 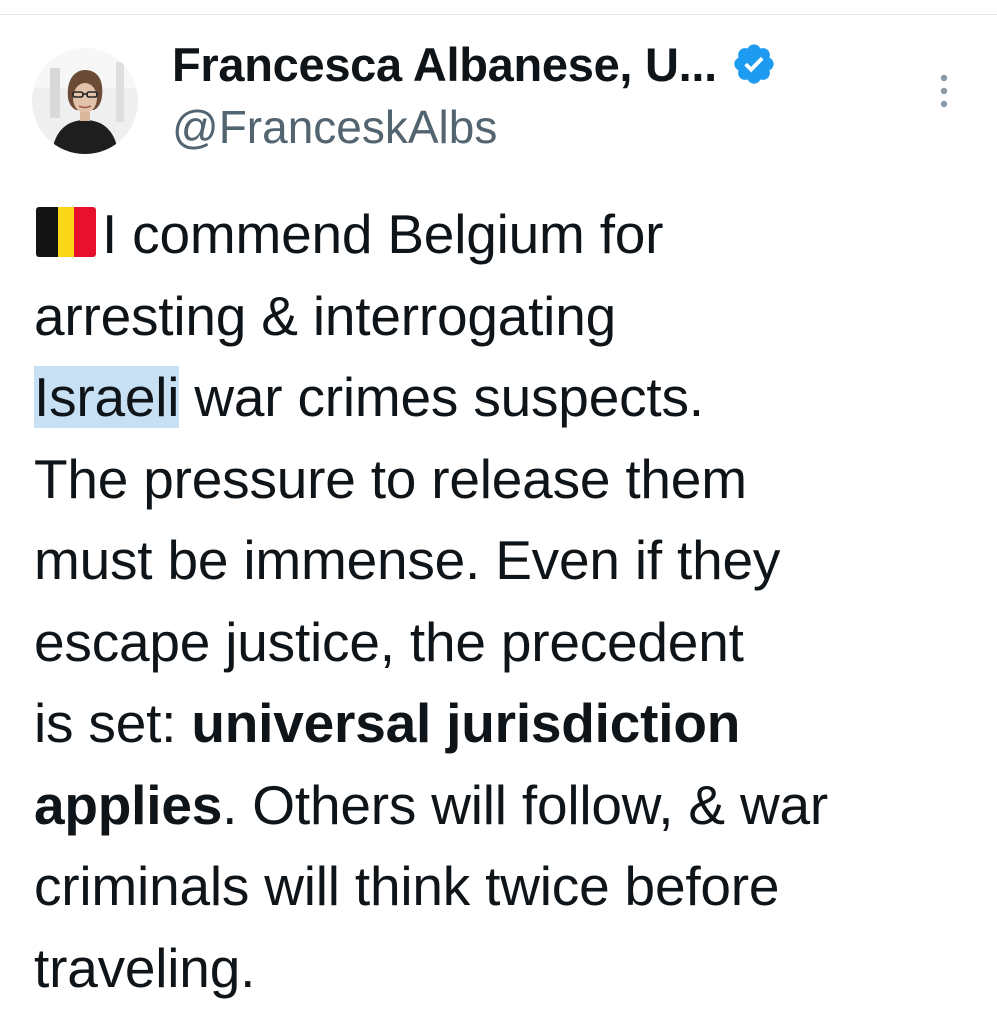 What do you see at coordinates (754, 64) in the screenshot?
I see `verified-badge-icon` at bounding box center [754, 64].